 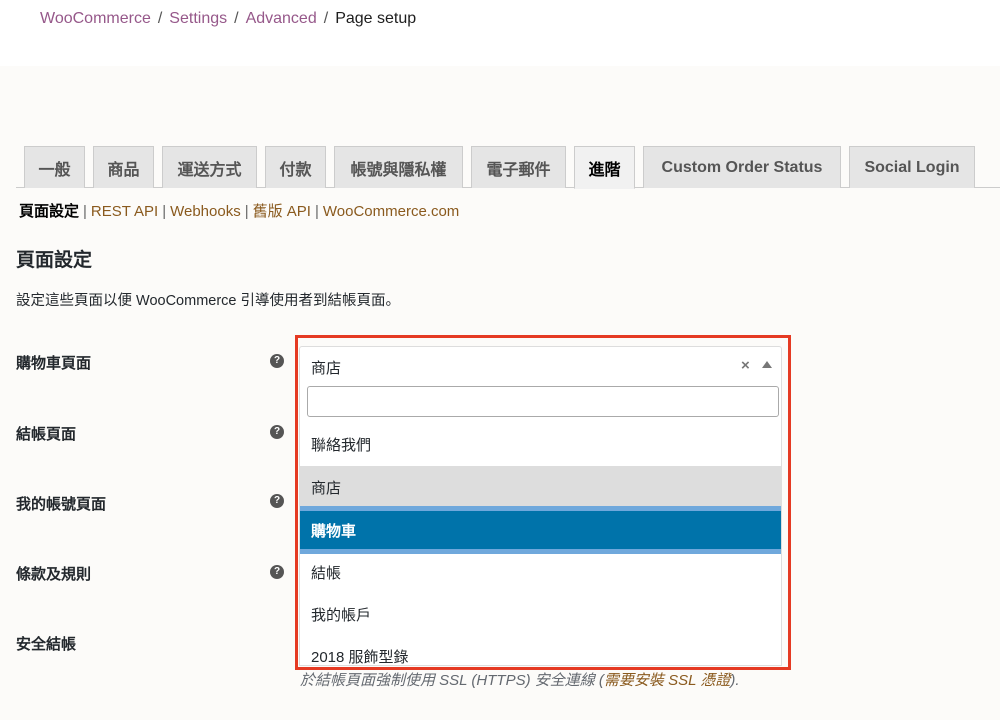 I want to click on section-description: 設定這些頁面以便 WooCommerce 引導使用者到結帳頁面。, so click(x=208, y=301).